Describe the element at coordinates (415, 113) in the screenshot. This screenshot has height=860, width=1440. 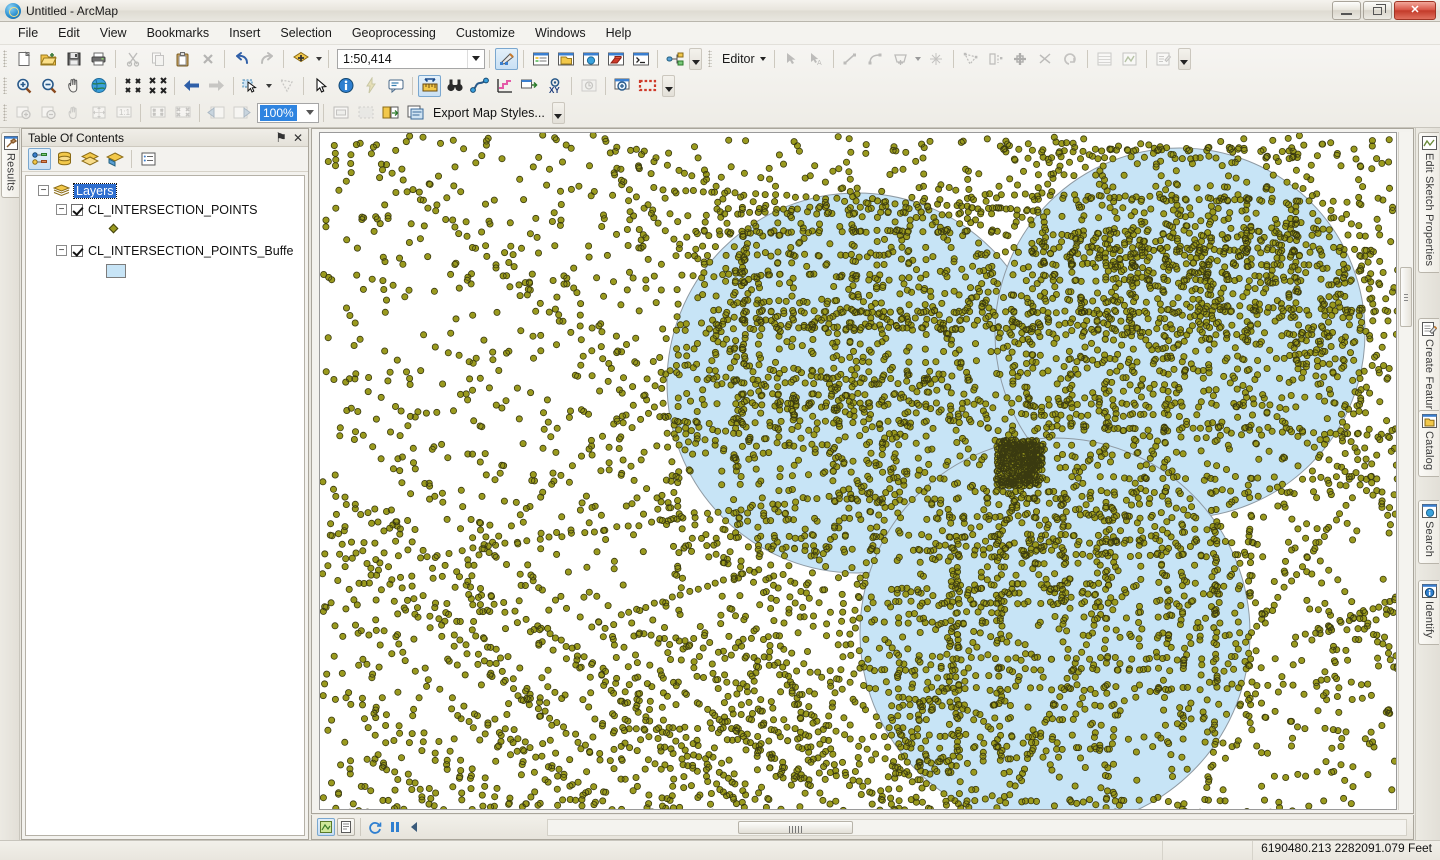
I see `data-driven-pages-icon` at that location.